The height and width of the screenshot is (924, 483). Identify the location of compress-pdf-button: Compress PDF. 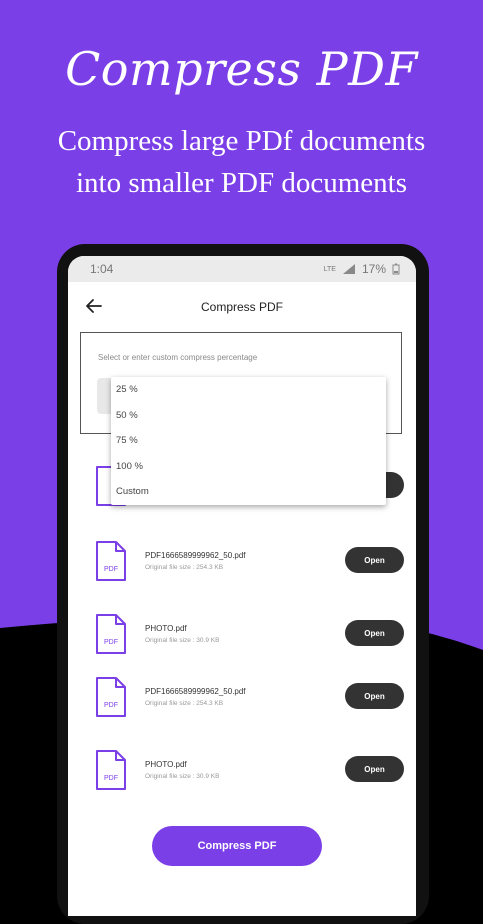
(237, 846).